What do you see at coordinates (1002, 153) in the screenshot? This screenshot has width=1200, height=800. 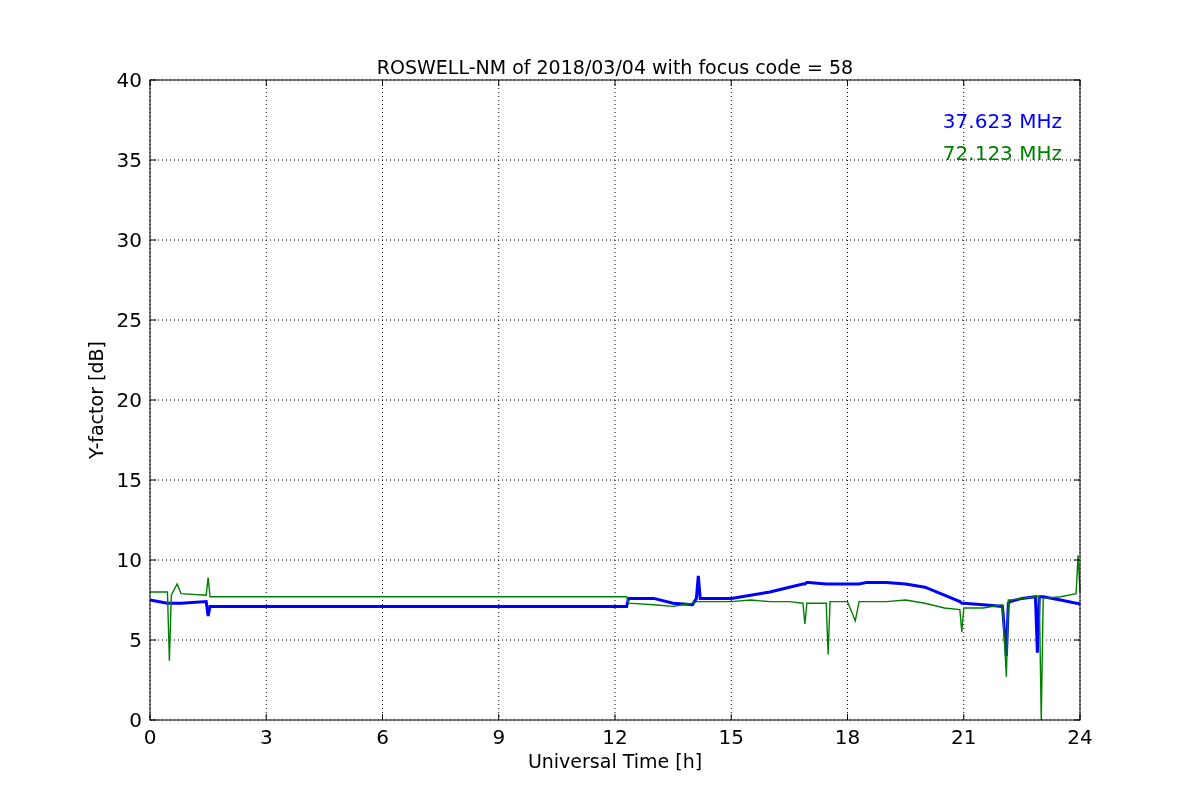 I see `legend-label: 72.123 MHz` at bounding box center [1002, 153].